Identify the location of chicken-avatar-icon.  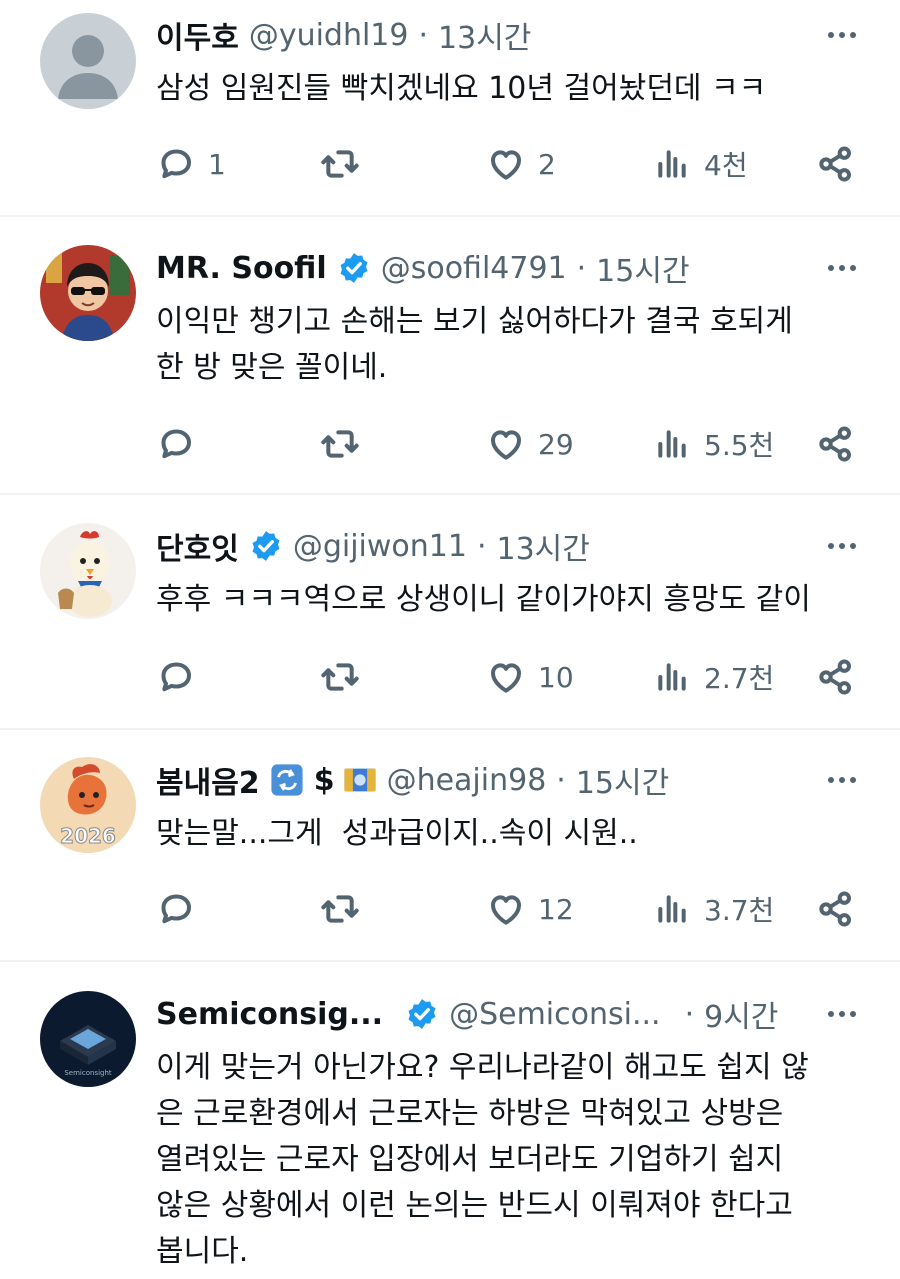
(88, 571).